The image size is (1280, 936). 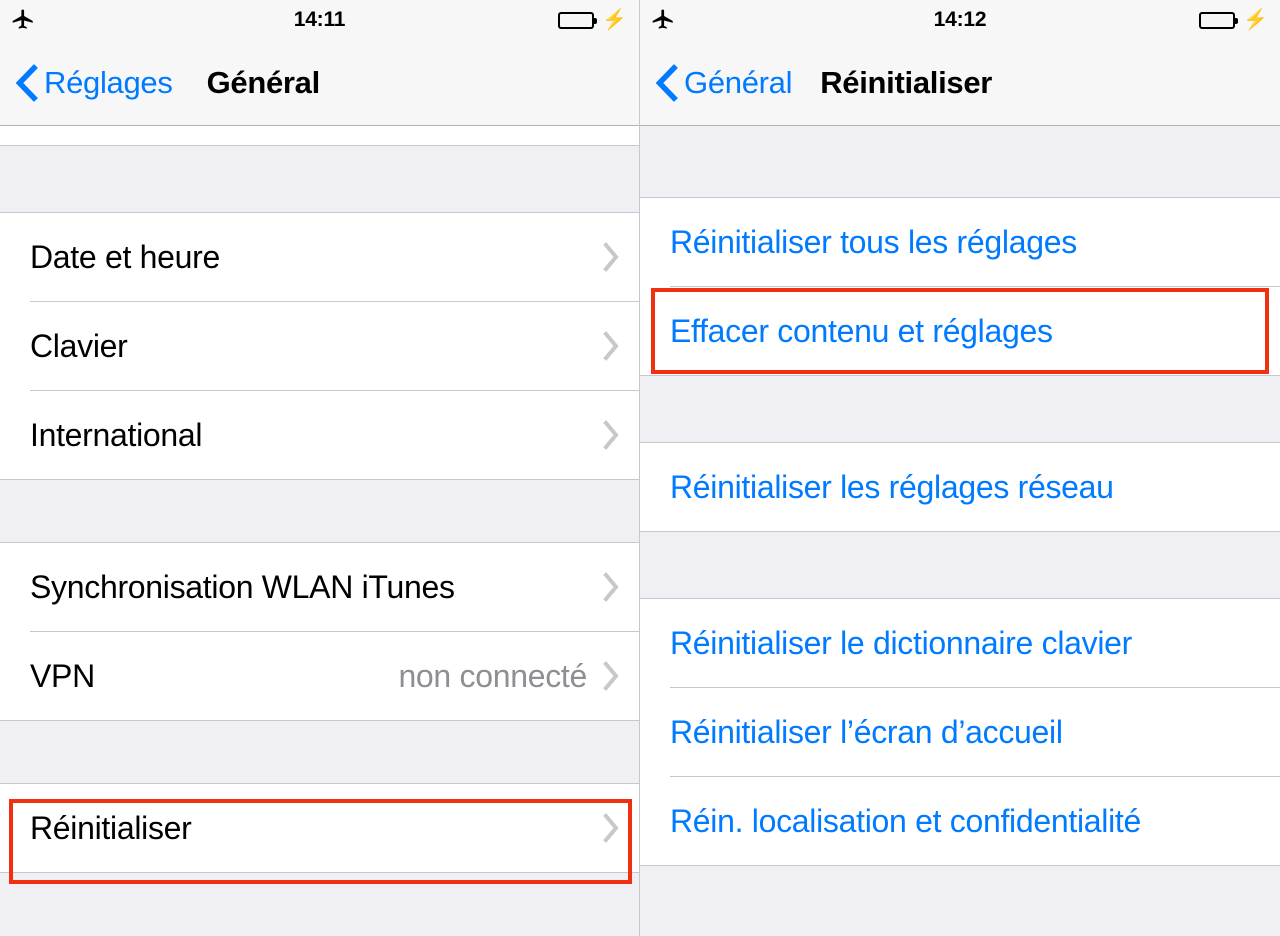 I want to click on left-back-label: Réglages, so click(x=108, y=82).